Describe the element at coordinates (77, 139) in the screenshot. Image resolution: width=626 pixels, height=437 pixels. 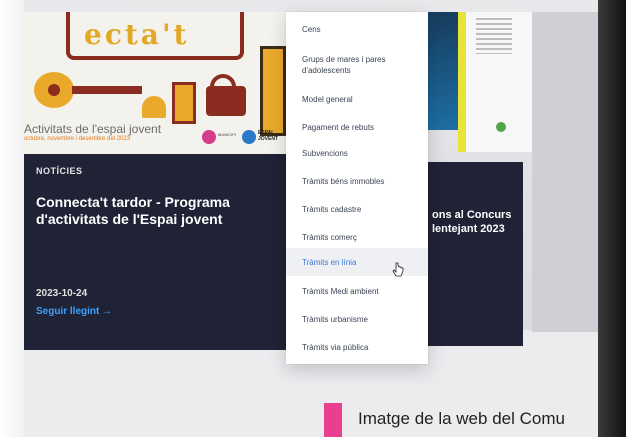
I see `banner-dates: octubre, novembre i desembre del 2023` at that location.